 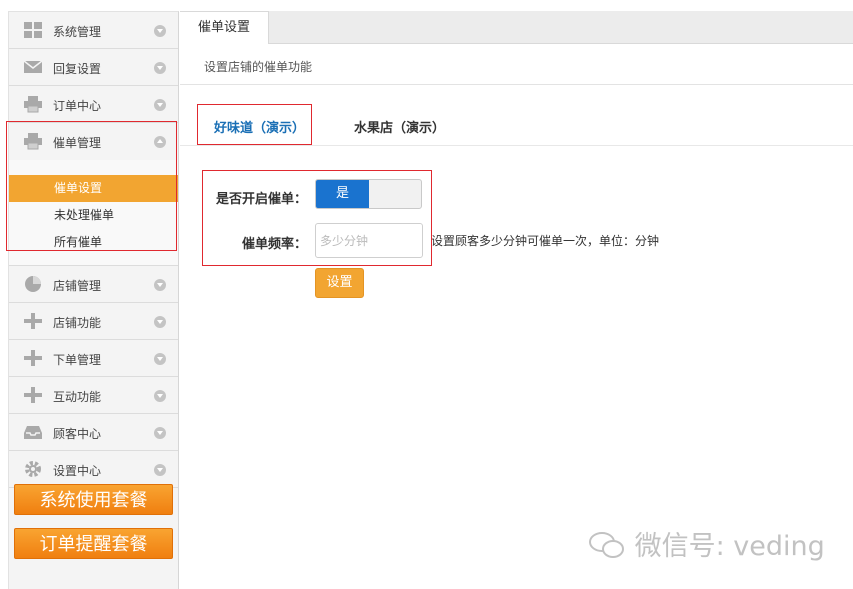 I want to click on inbox-icon, so click(x=33, y=432).